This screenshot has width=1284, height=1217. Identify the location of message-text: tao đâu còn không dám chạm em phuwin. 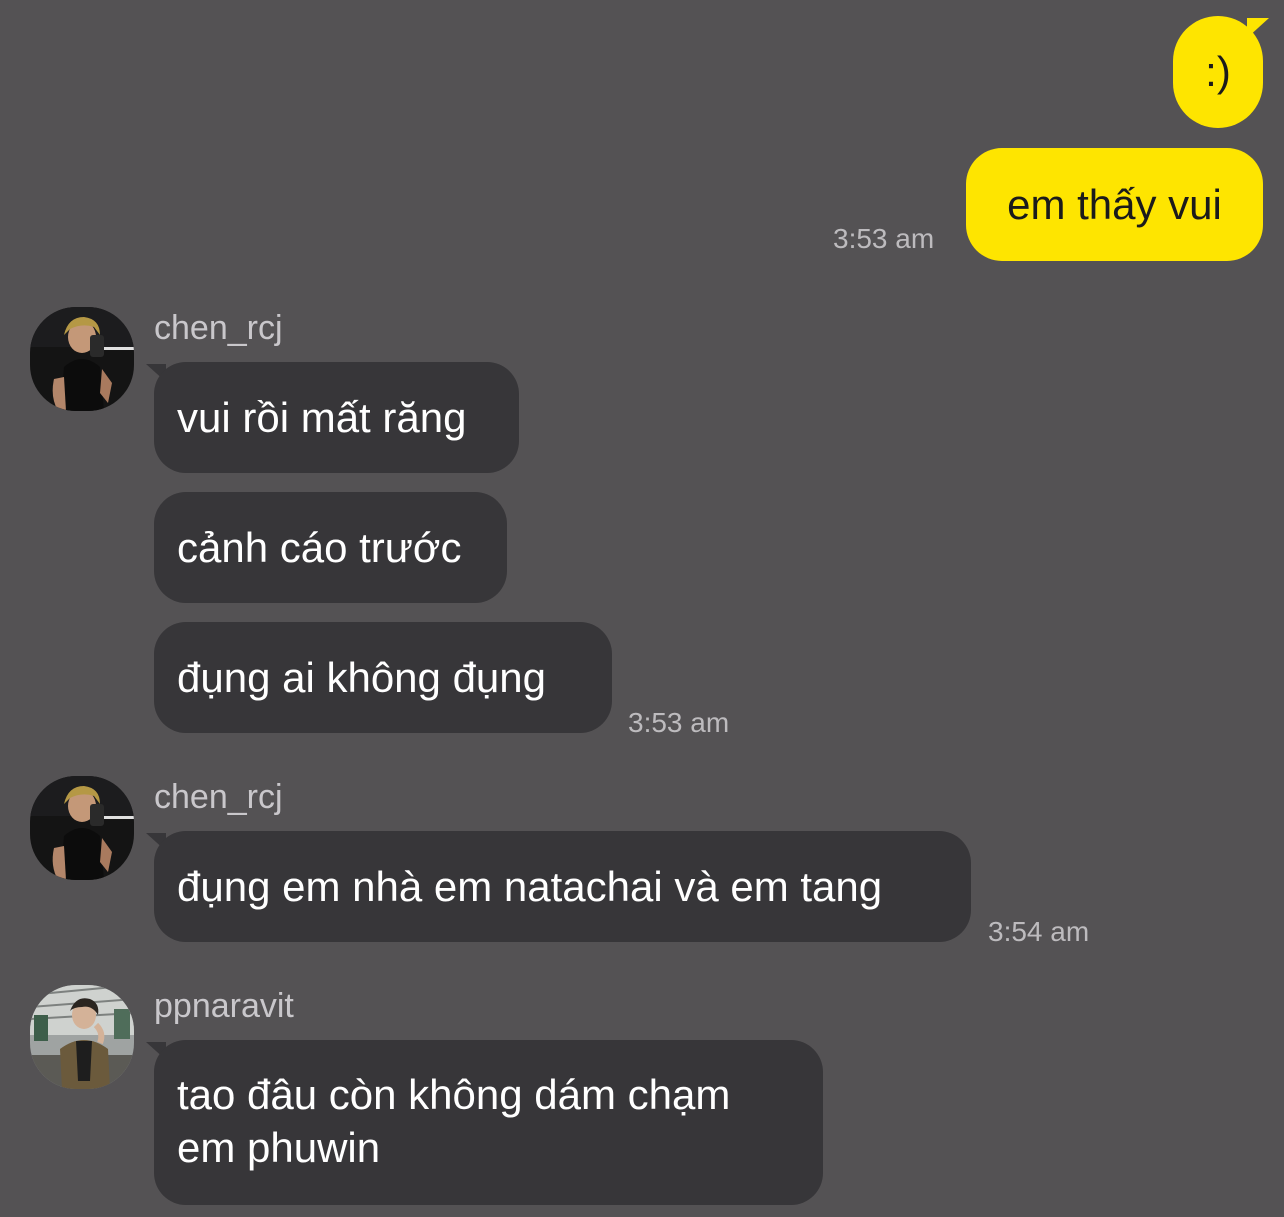
(454, 1121).